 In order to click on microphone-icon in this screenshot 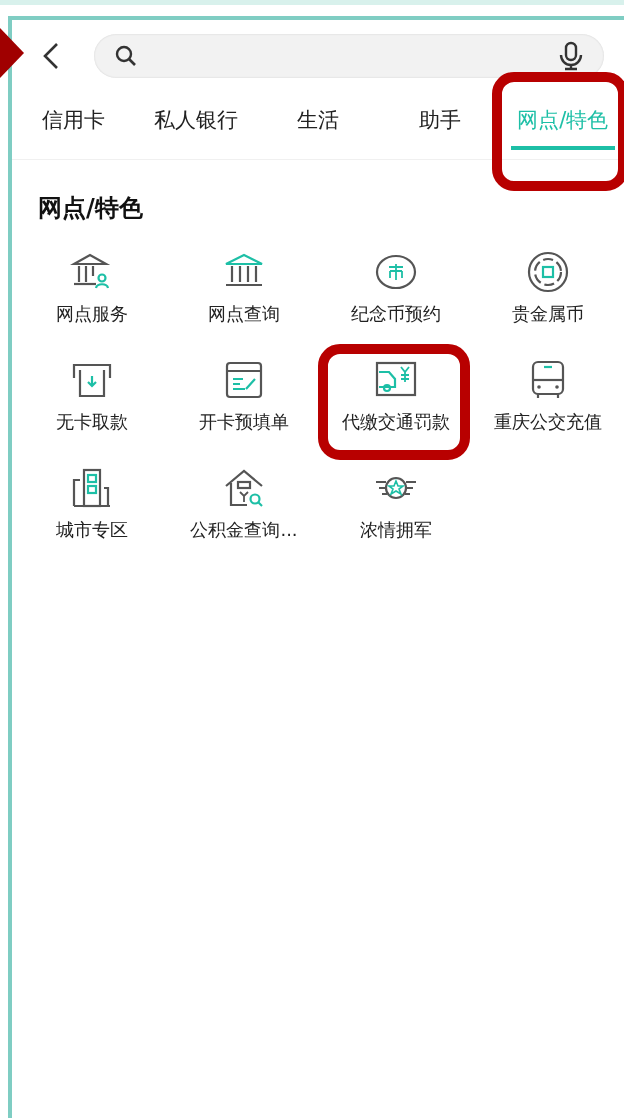, I will do `click(571, 56)`.